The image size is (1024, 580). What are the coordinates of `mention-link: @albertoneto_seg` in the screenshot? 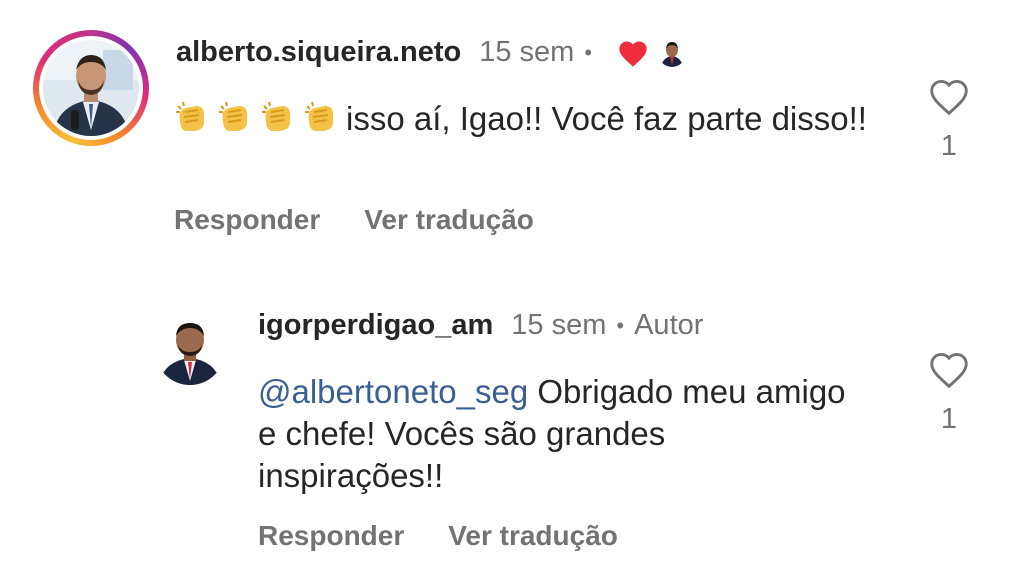 It's located at (393, 391).